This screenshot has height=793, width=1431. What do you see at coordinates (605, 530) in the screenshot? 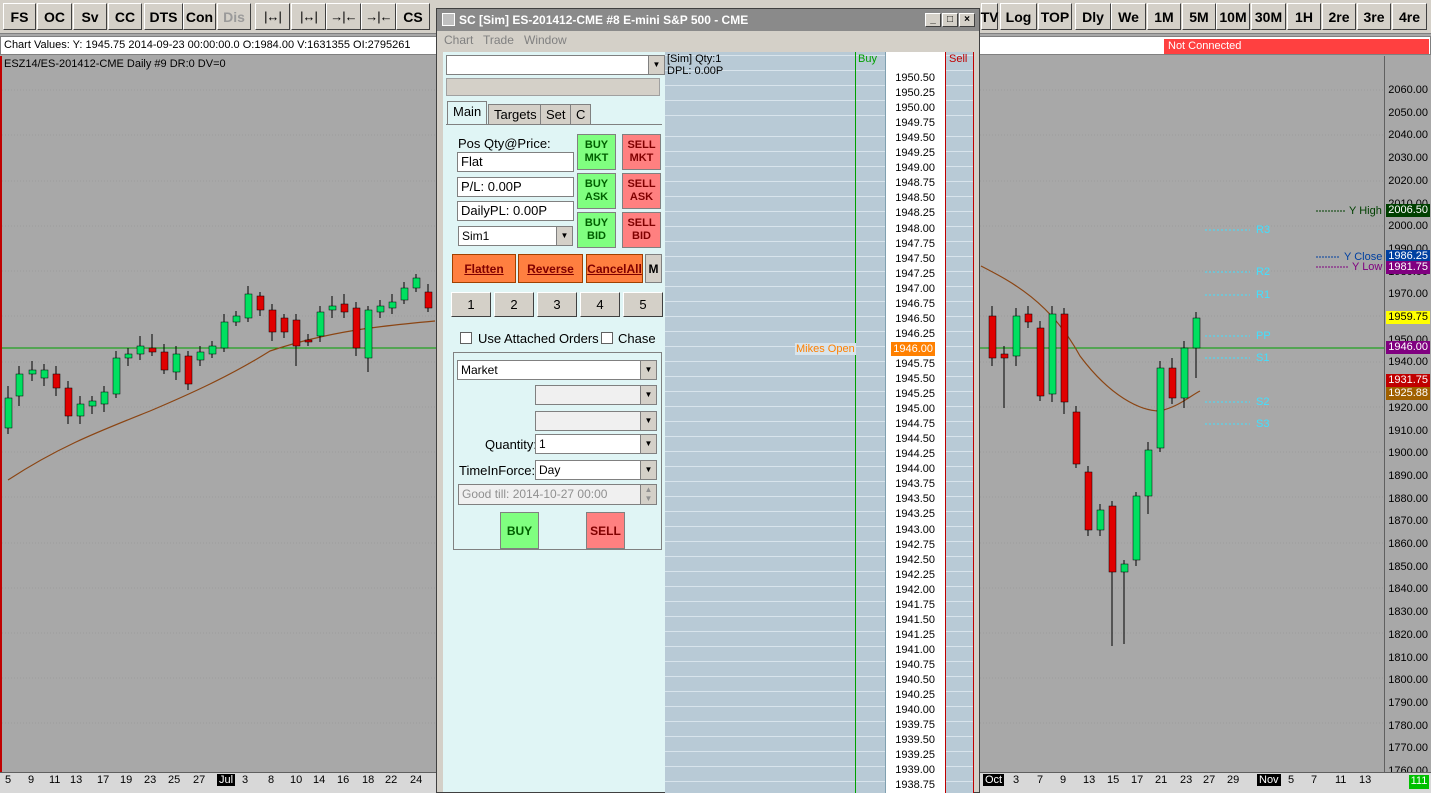
I see `sell-button: SELL` at bounding box center [605, 530].